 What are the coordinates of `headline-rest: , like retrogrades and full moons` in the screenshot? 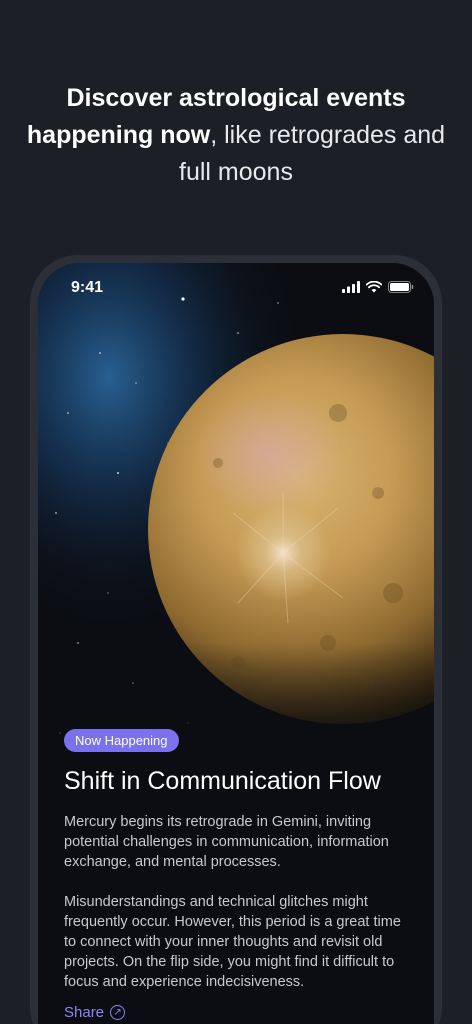 It's located at (312, 153).